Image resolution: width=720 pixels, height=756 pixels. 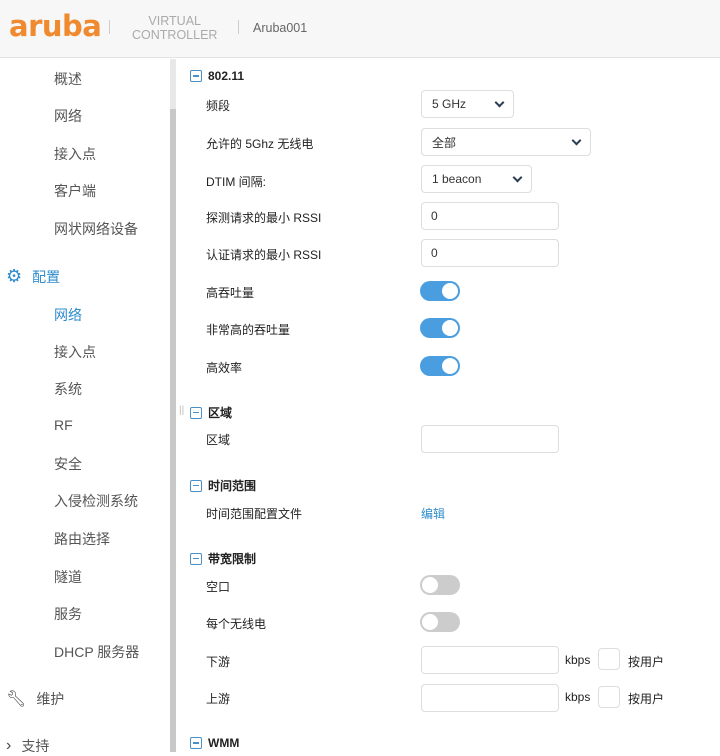 I want to click on section-wmm: WMM, so click(x=214, y=743).